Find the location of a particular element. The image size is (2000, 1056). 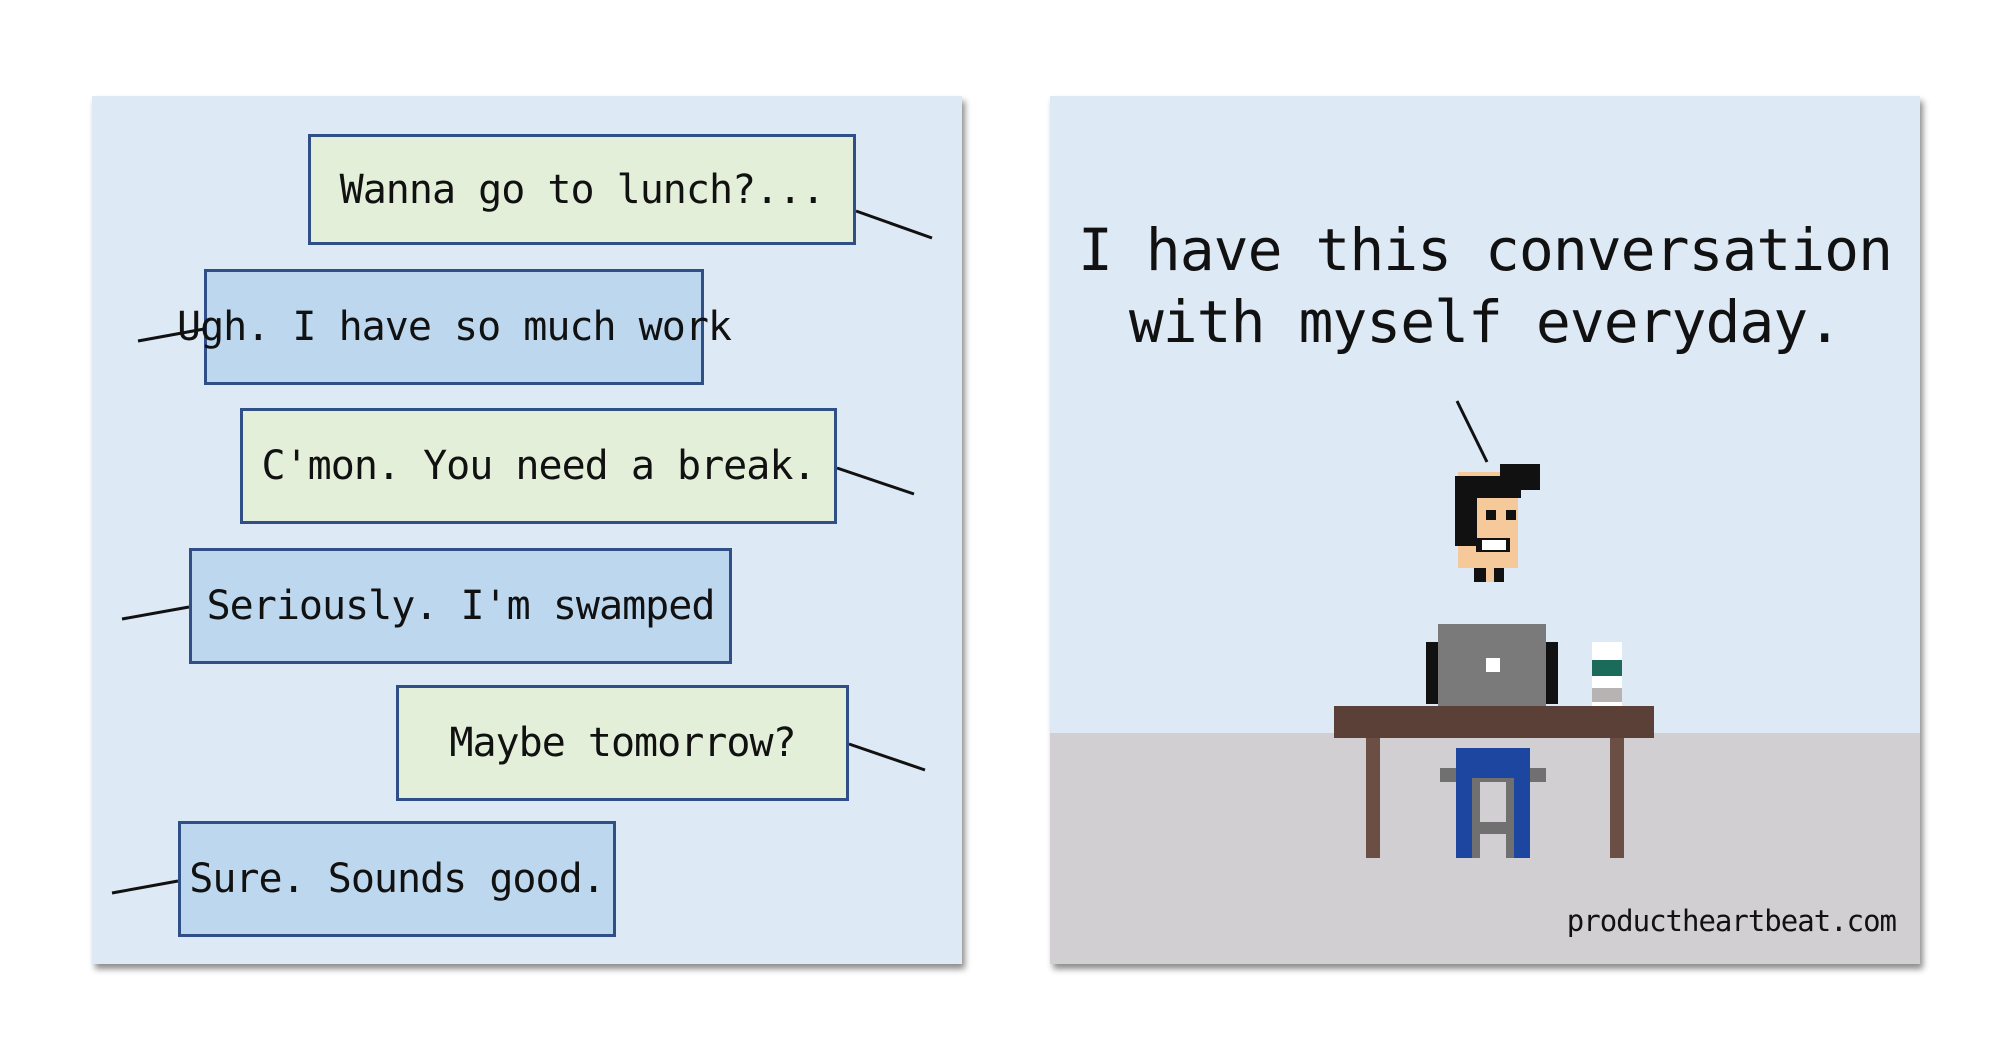

speech-bubble-2: Ugh. I have so much work is located at coordinates (454, 327).